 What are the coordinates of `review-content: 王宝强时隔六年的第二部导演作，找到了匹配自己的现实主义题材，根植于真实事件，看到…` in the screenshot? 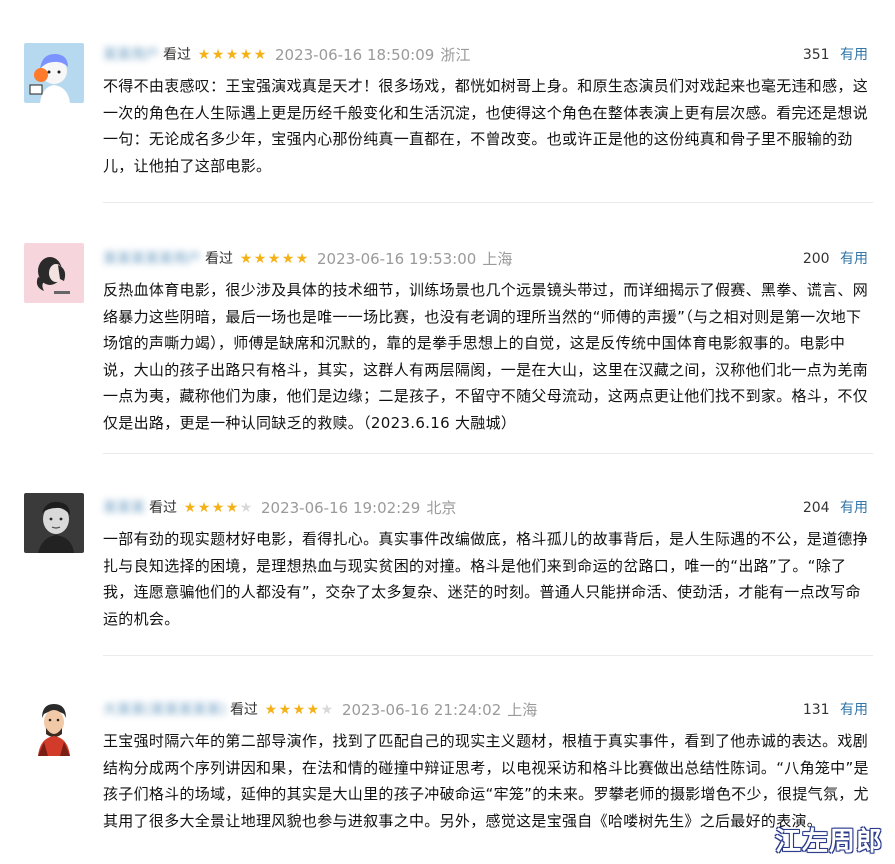 It's located at (486, 781).